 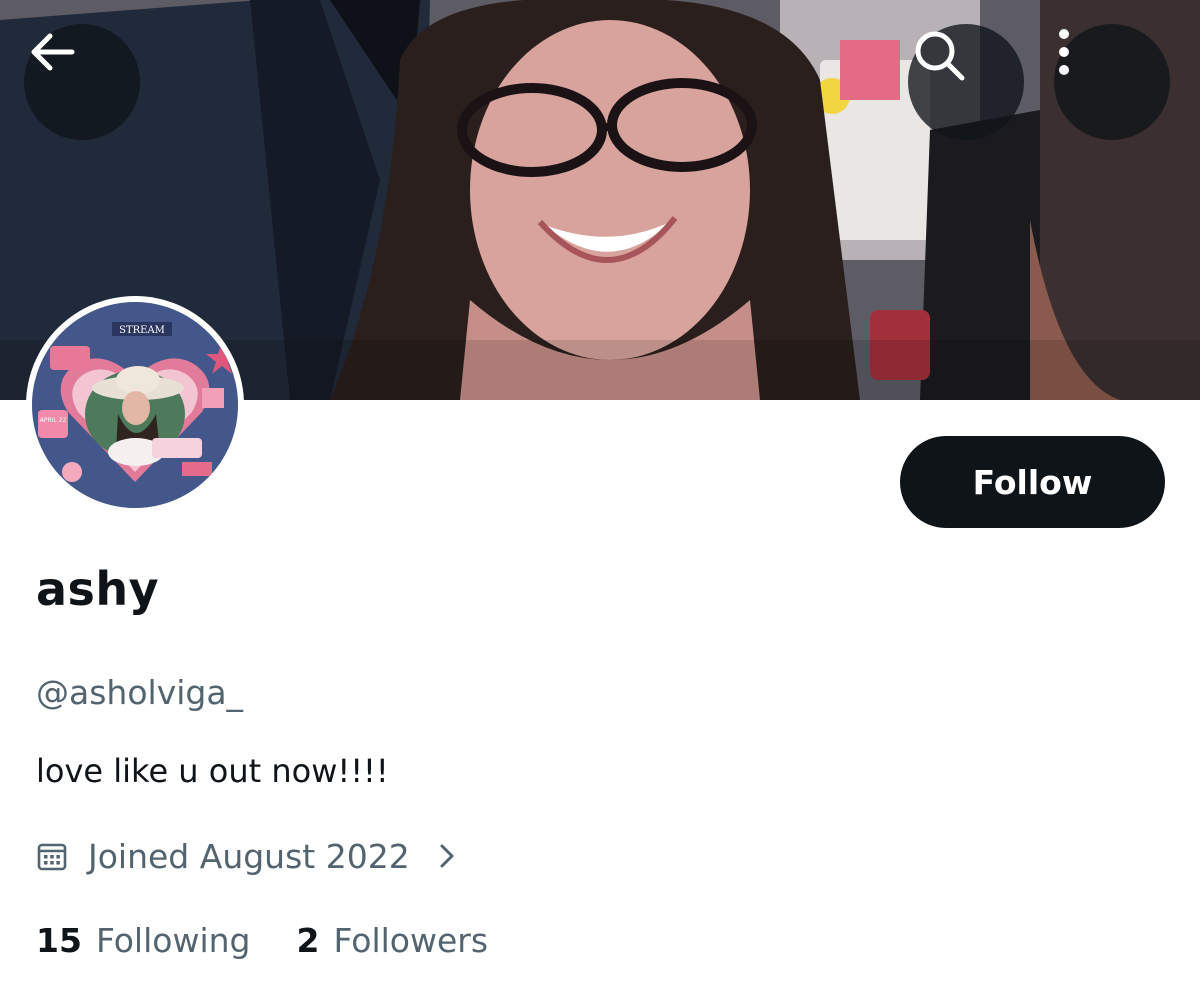 I want to click on back-button, so click(x=82, y=82).